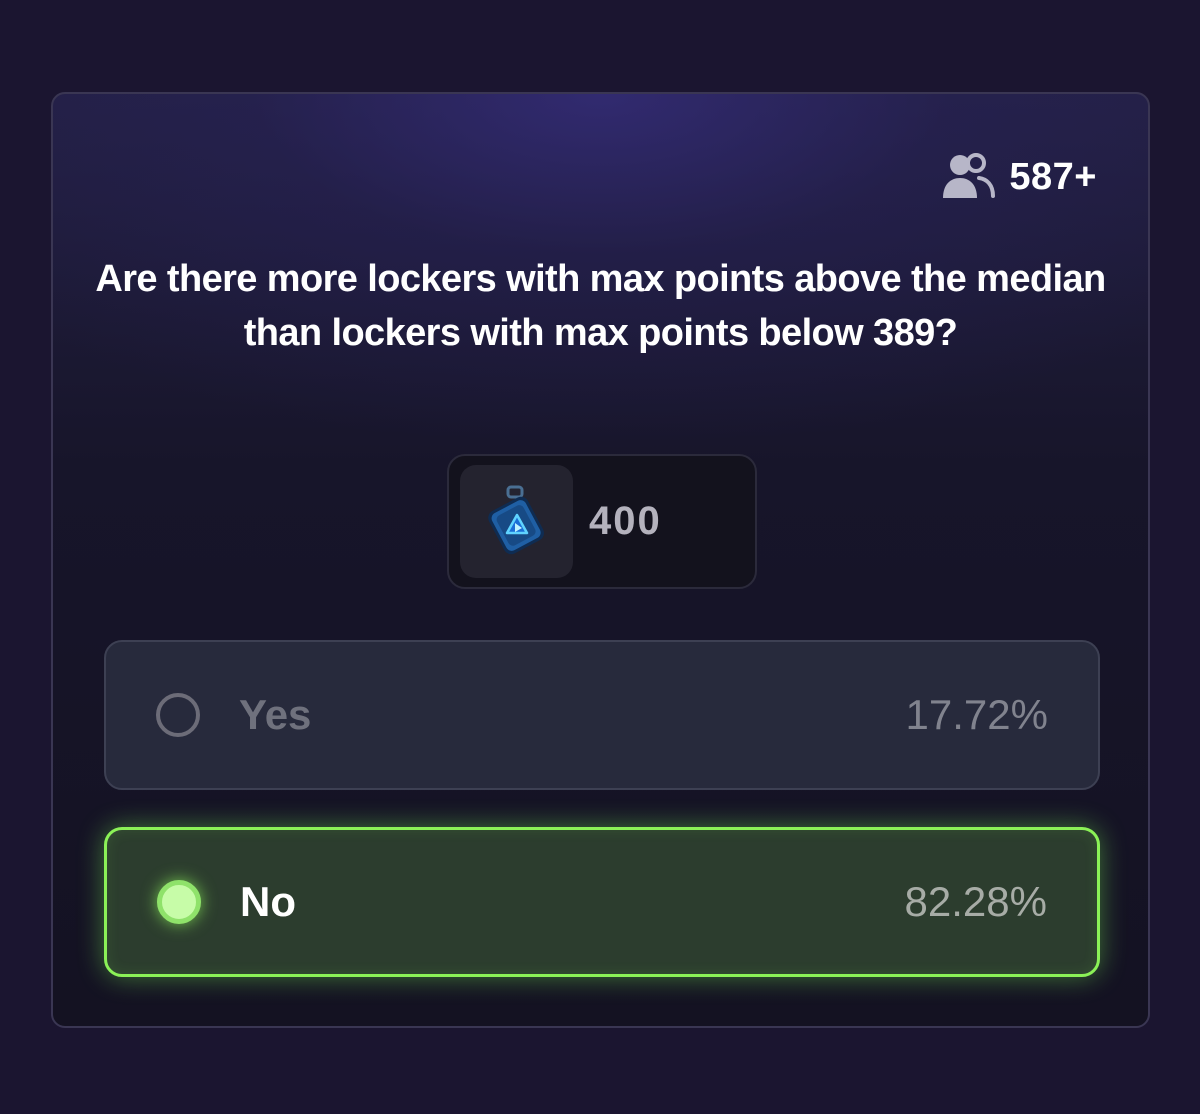  Describe the element at coordinates (625, 521) in the screenshot. I see `reward-value: 400` at that location.